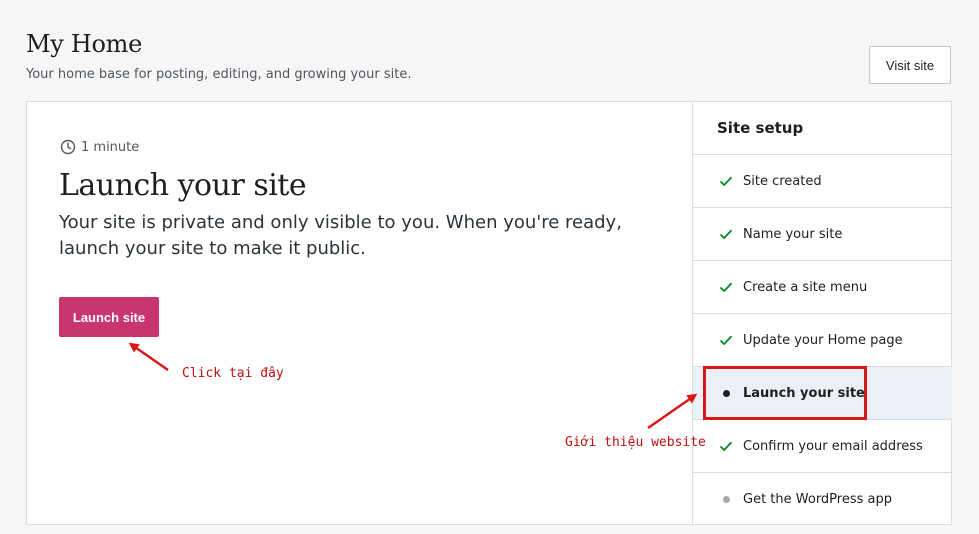  I want to click on setup-item: Site created, so click(822, 181).